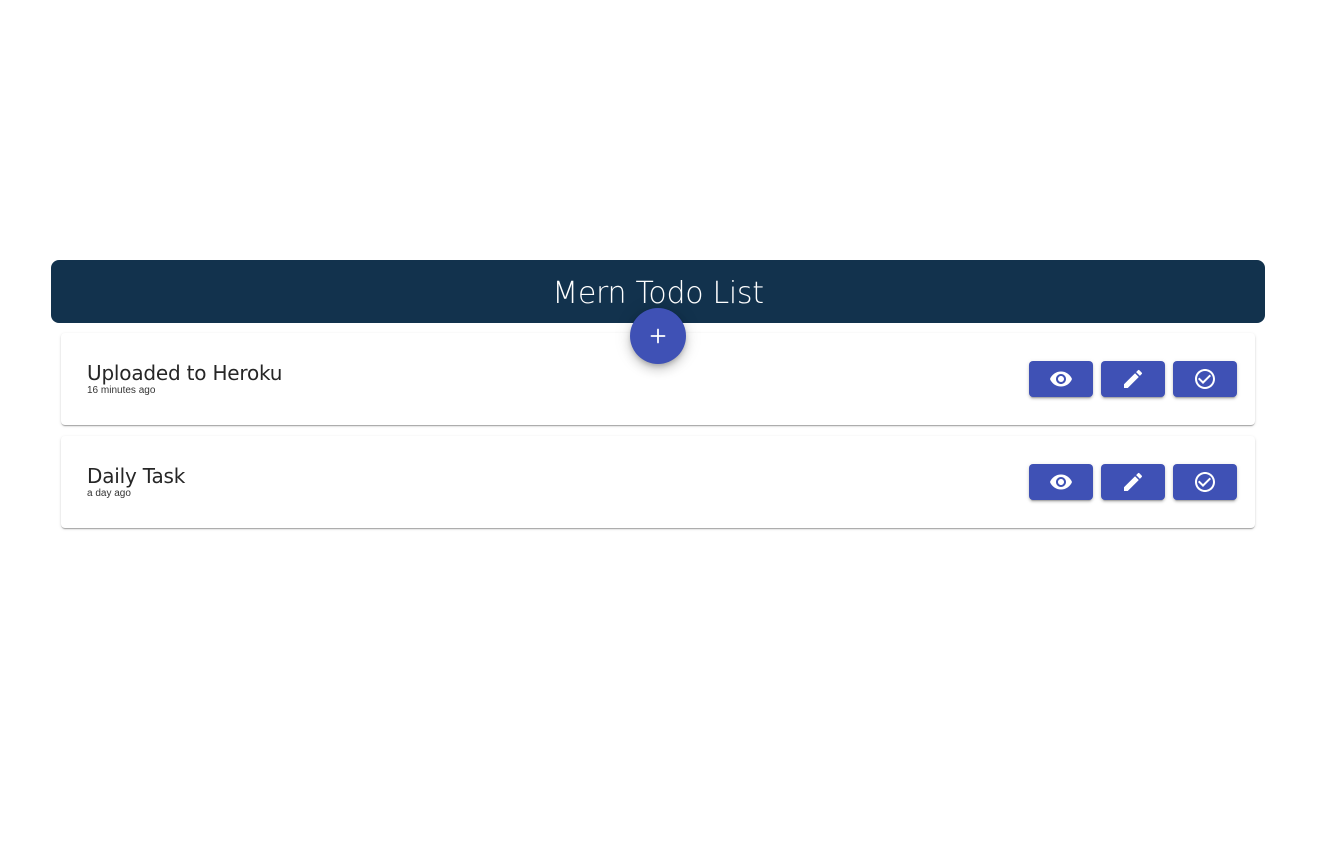 This screenshot has width=1334, height=842. What do you see at coordinates (658, 482) in the screenshot?
I see `todo-card: Daily Task a day ago` at bounding box center [658, 482].